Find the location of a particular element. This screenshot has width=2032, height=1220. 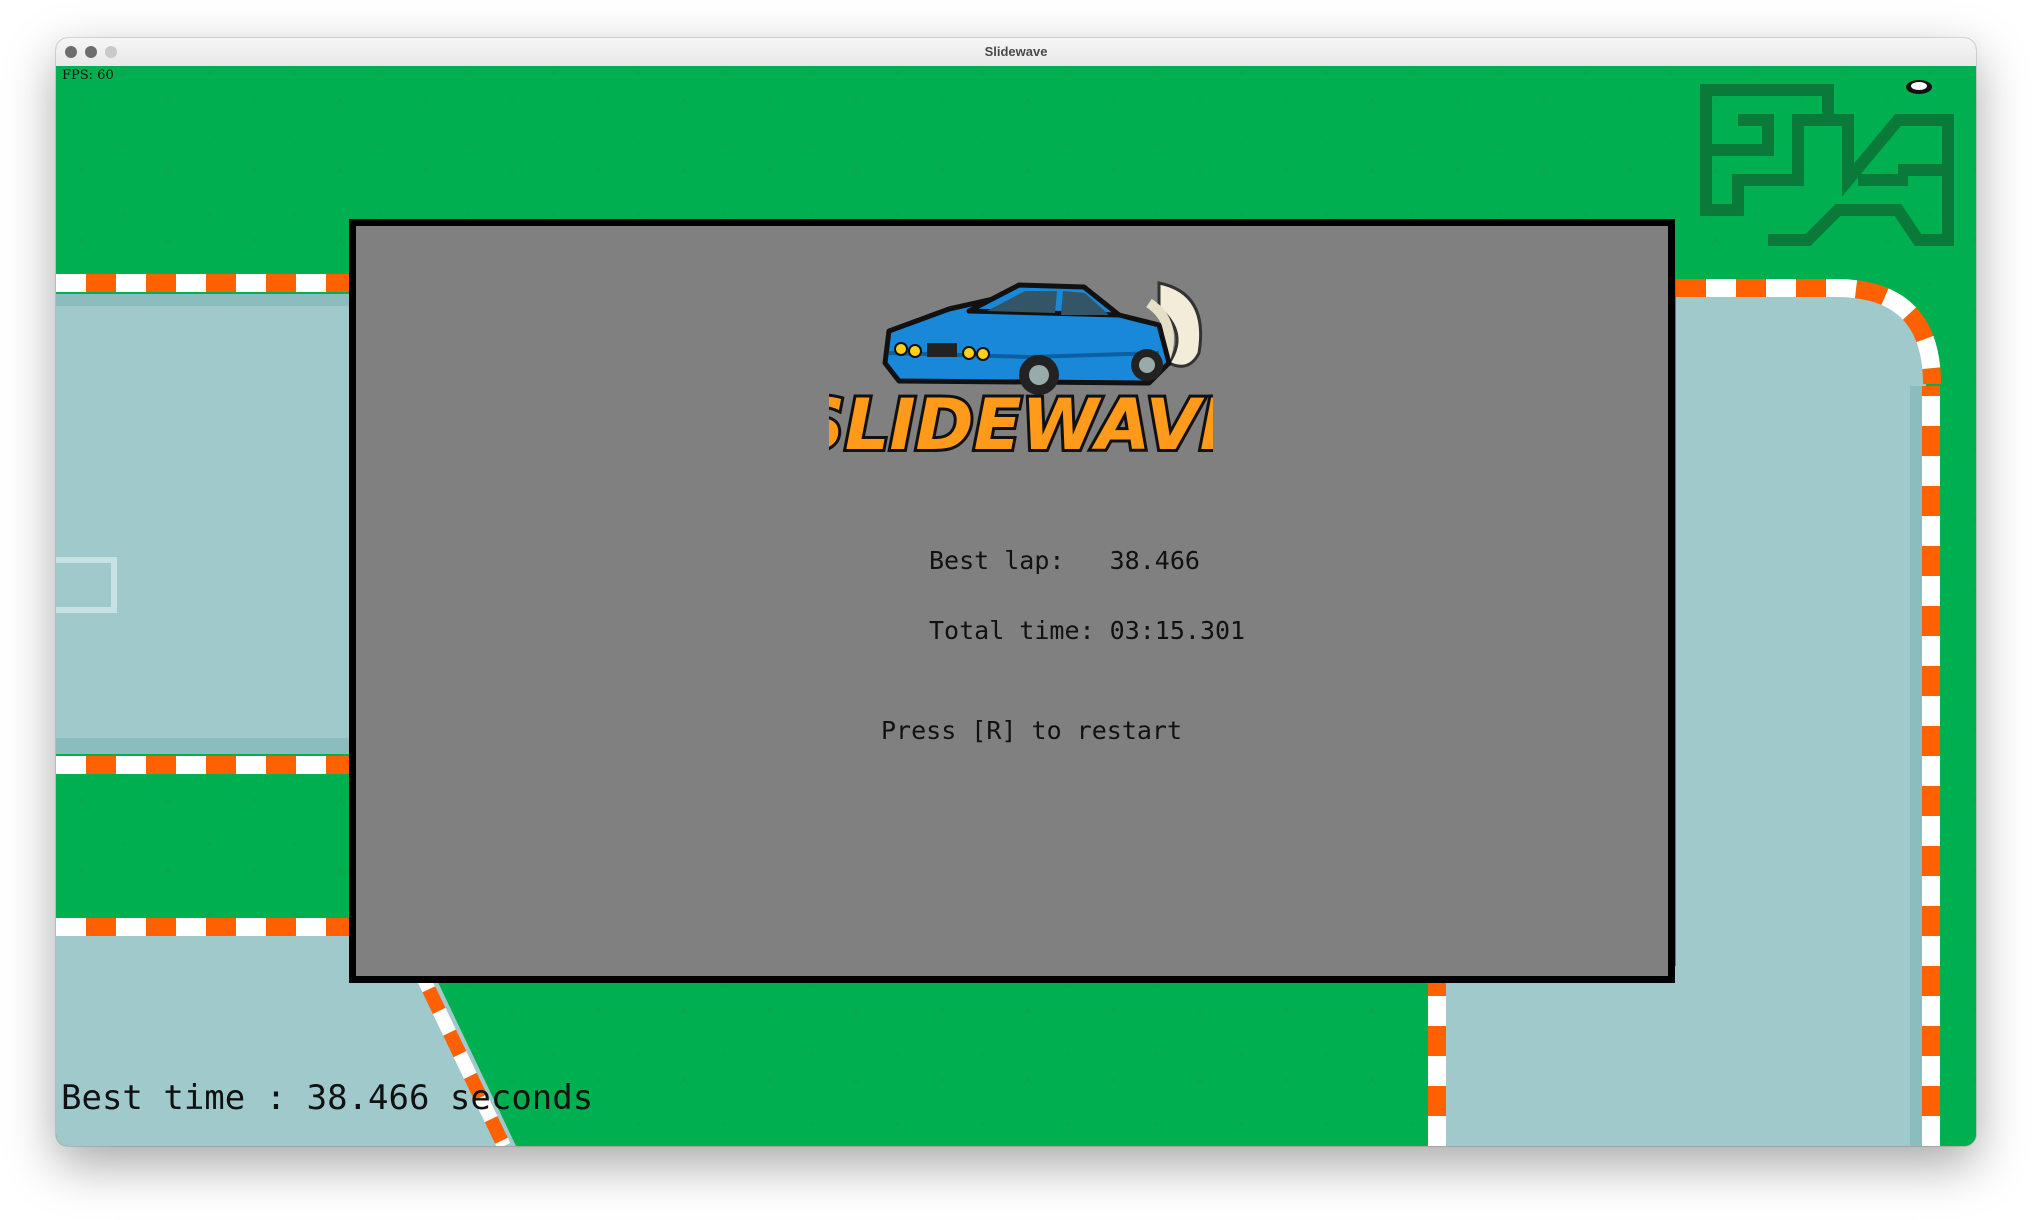

title-bar: Slidewave is located at coordinates (1016, 52).